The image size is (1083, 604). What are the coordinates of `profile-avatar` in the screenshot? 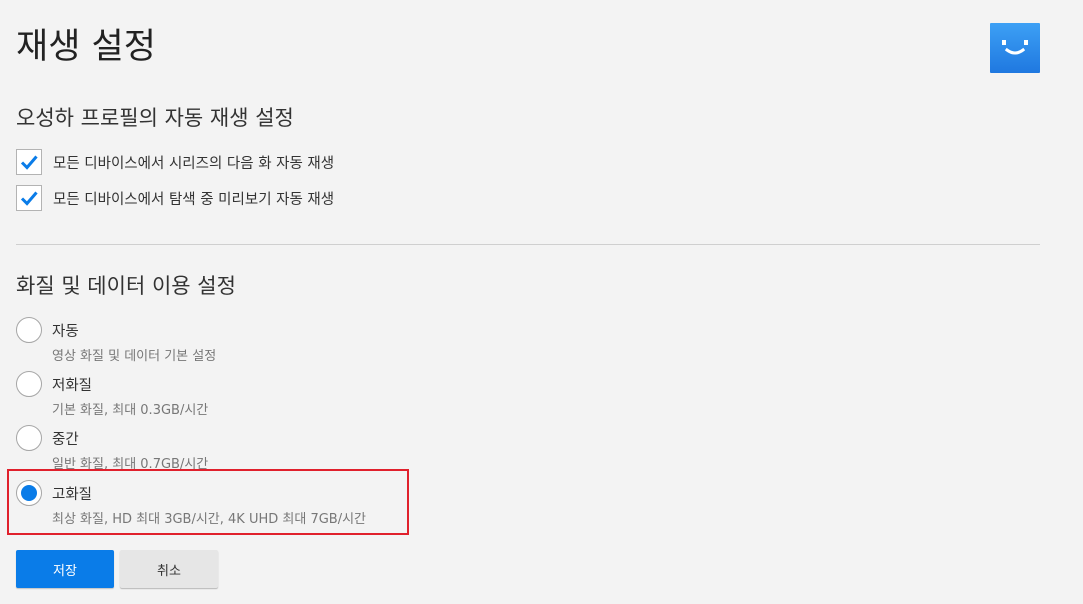 It's located at (1015, 48).